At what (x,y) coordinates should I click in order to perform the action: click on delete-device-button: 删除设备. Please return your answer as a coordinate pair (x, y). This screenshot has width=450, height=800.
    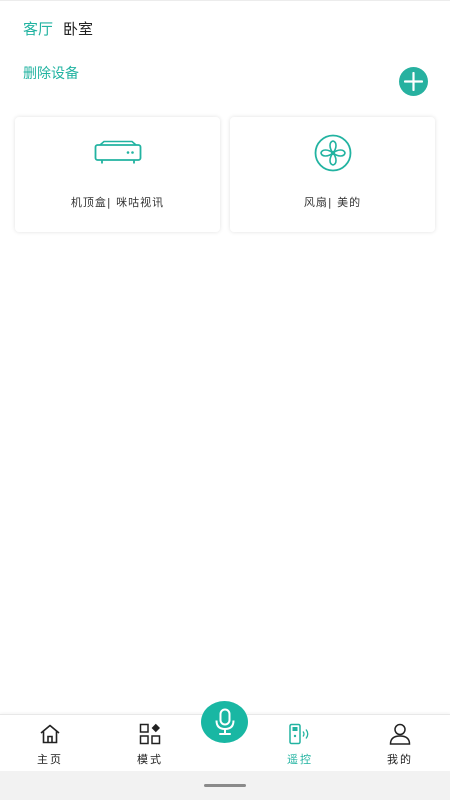
    Looking at the image, I should click on (51, 73).